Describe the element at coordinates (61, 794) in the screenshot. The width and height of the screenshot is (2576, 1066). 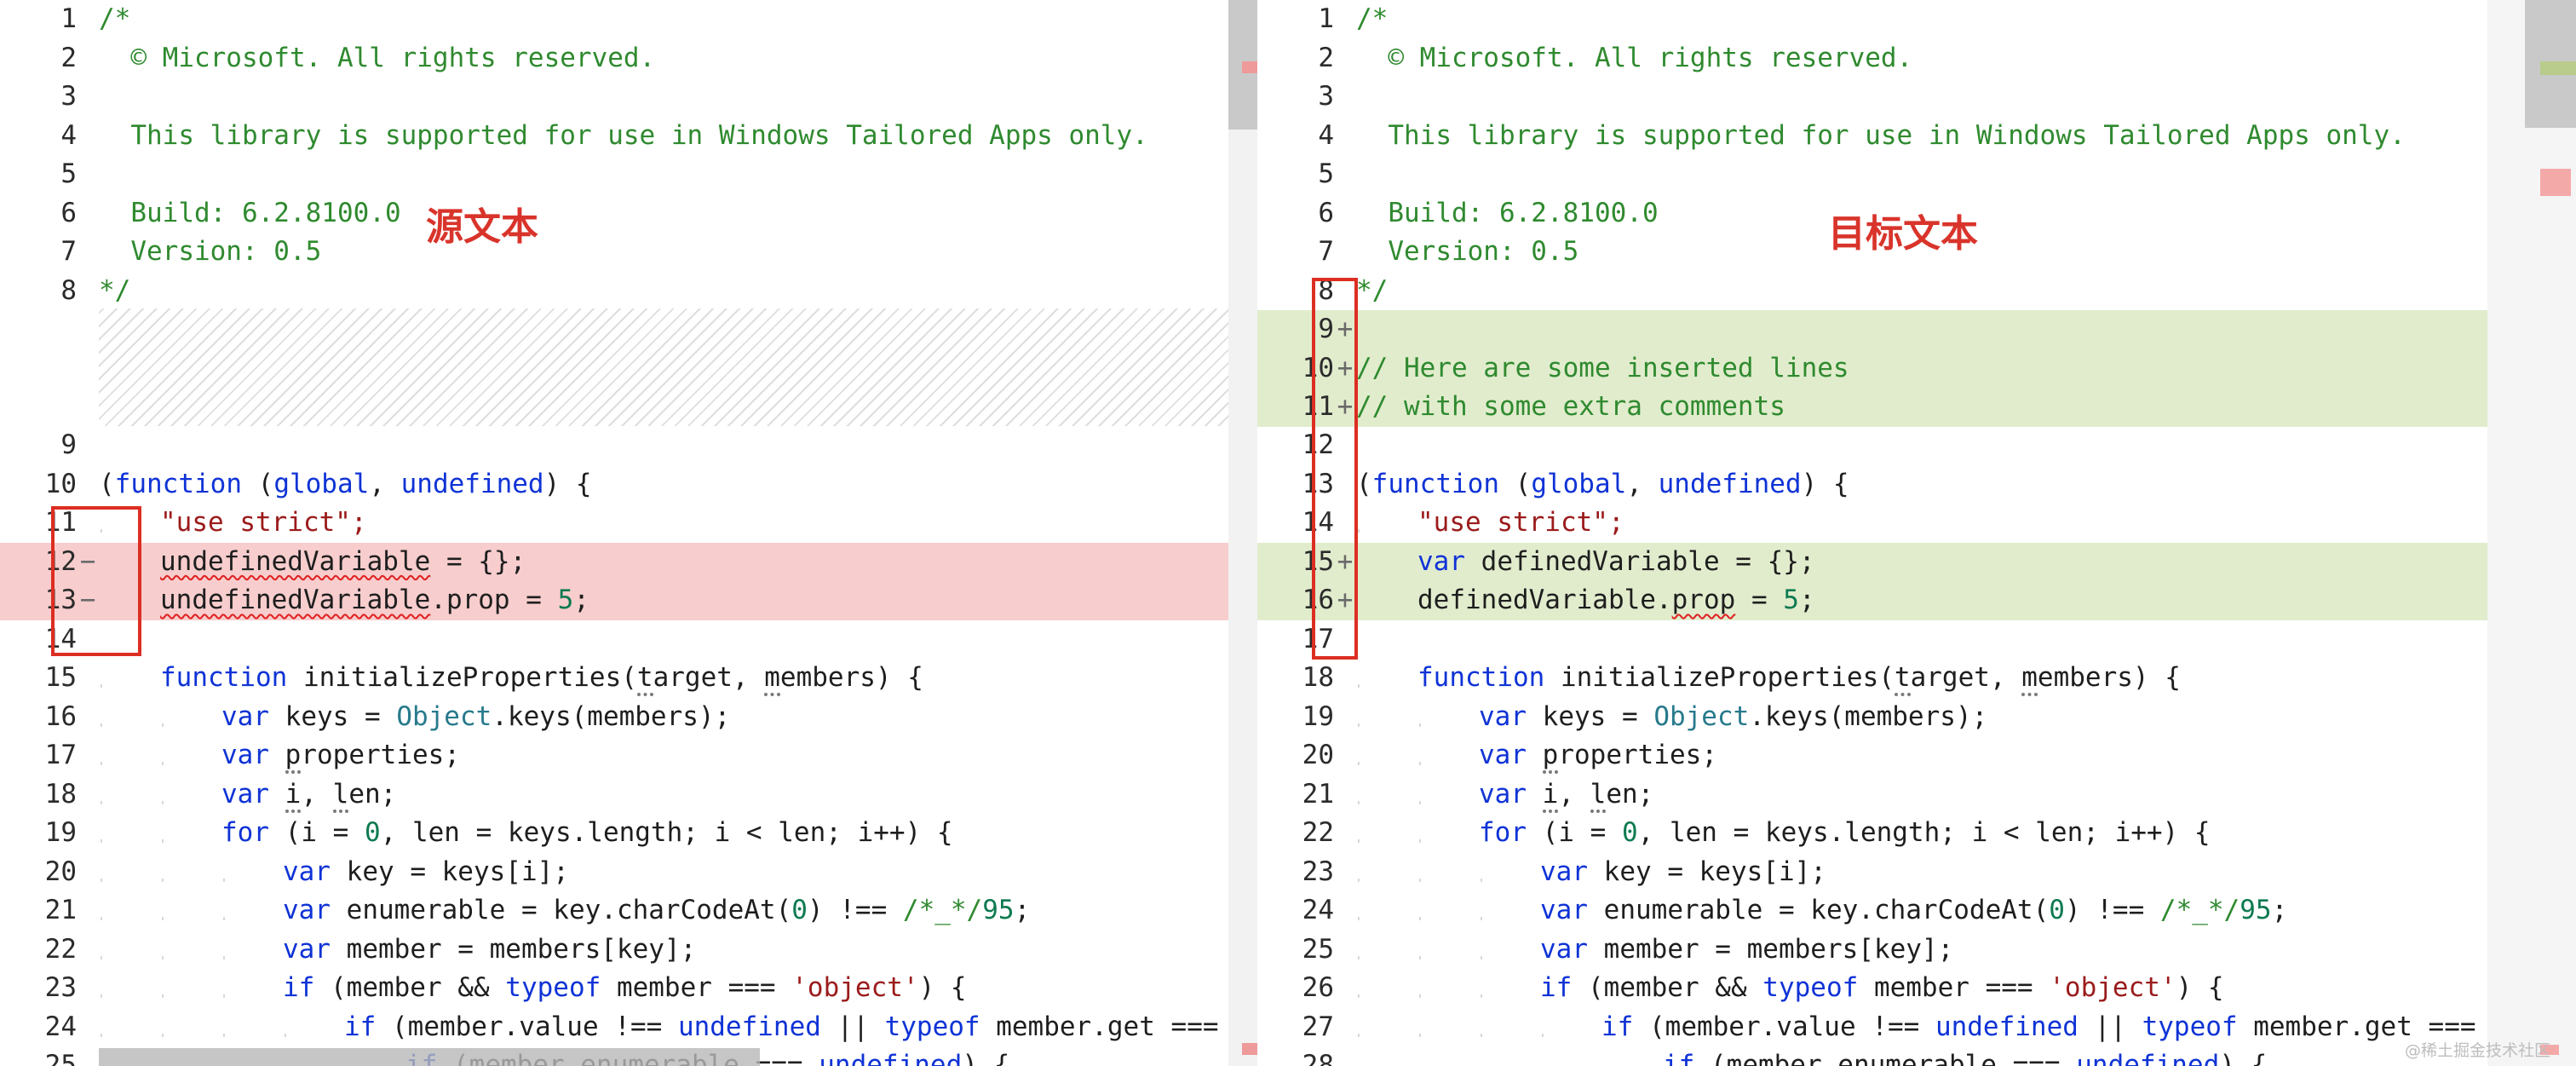
I see `line-number: 18` at that location.